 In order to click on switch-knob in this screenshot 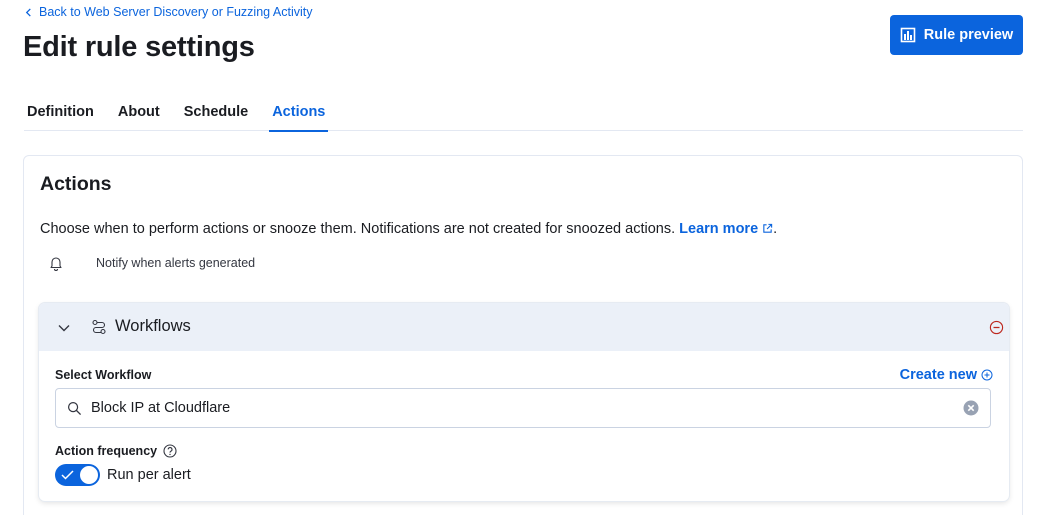, I will do `click(89, 475)`.